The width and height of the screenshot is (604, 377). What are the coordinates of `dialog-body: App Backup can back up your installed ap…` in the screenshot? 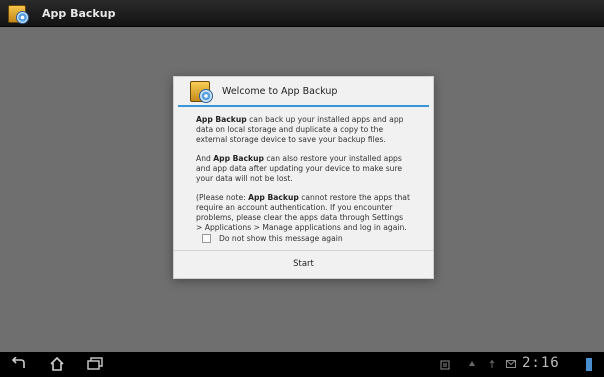 It's located at (303, 170).